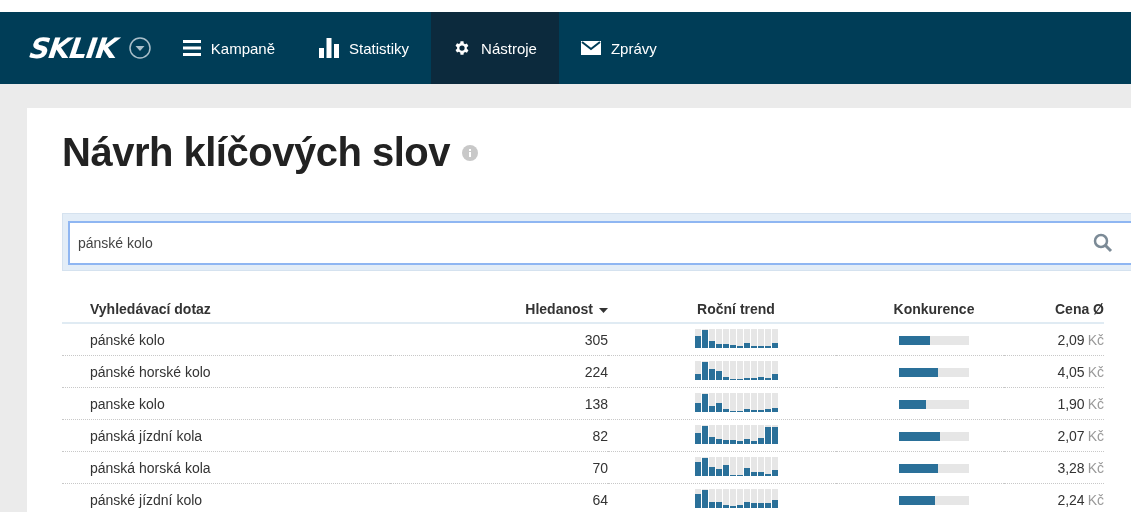 This screenshot has width=1131, height=512. What do you see at coordinates (150, 467) in the screenshot?
I see `query-text: pánská horská kola` at bounding box center [150, 467].